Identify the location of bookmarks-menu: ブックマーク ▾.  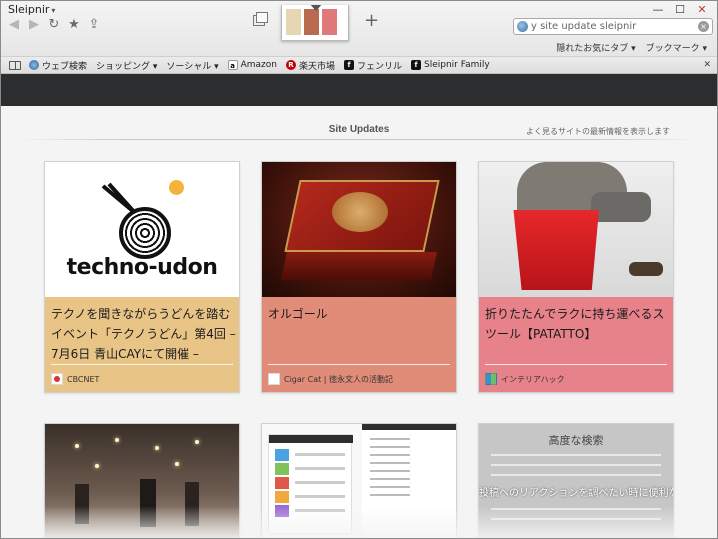
(676, 47).